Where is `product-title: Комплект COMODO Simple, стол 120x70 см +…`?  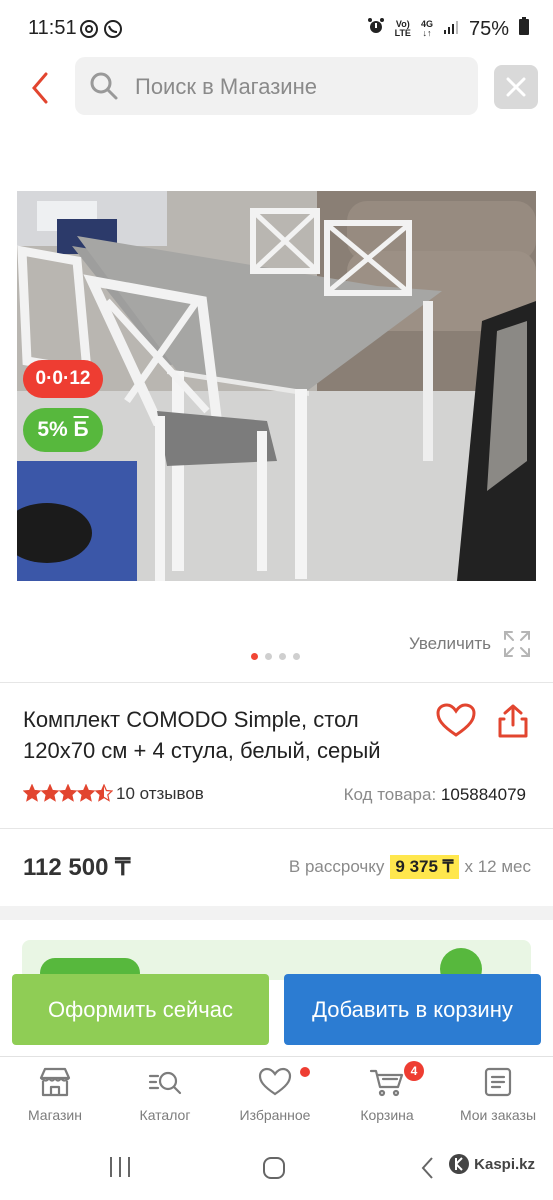 product-title: Комплект COMODO Simple, стол 120x70 см +… is located at coordinates (202, 735).